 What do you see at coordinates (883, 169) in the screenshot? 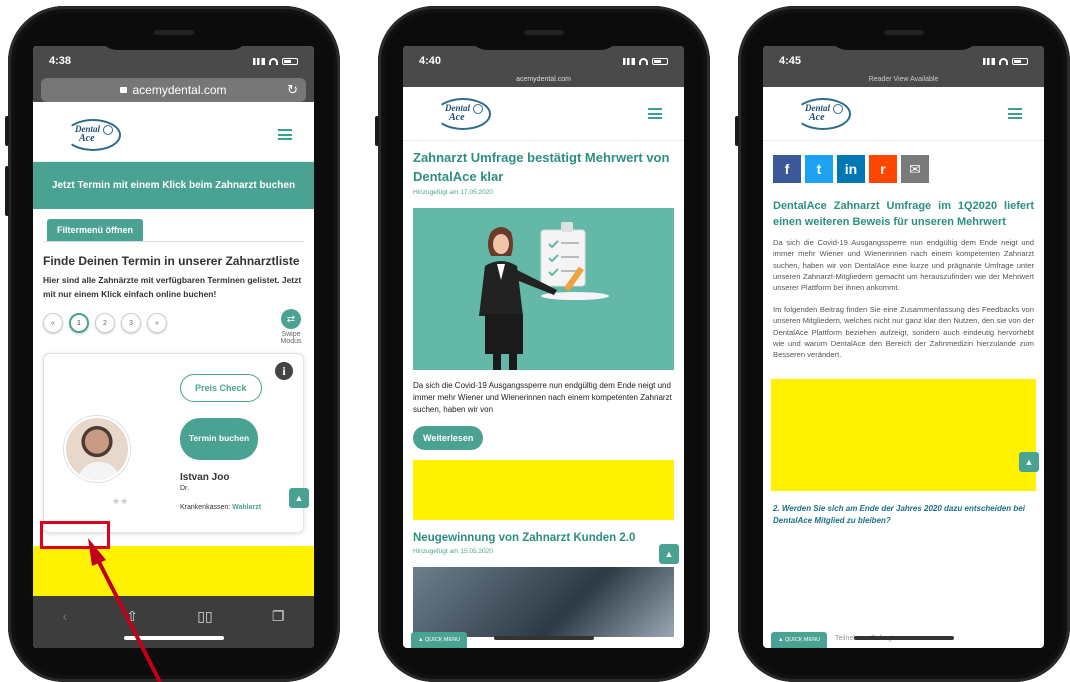
I see `reddit-icon: r` at bounding box center [883, 169].